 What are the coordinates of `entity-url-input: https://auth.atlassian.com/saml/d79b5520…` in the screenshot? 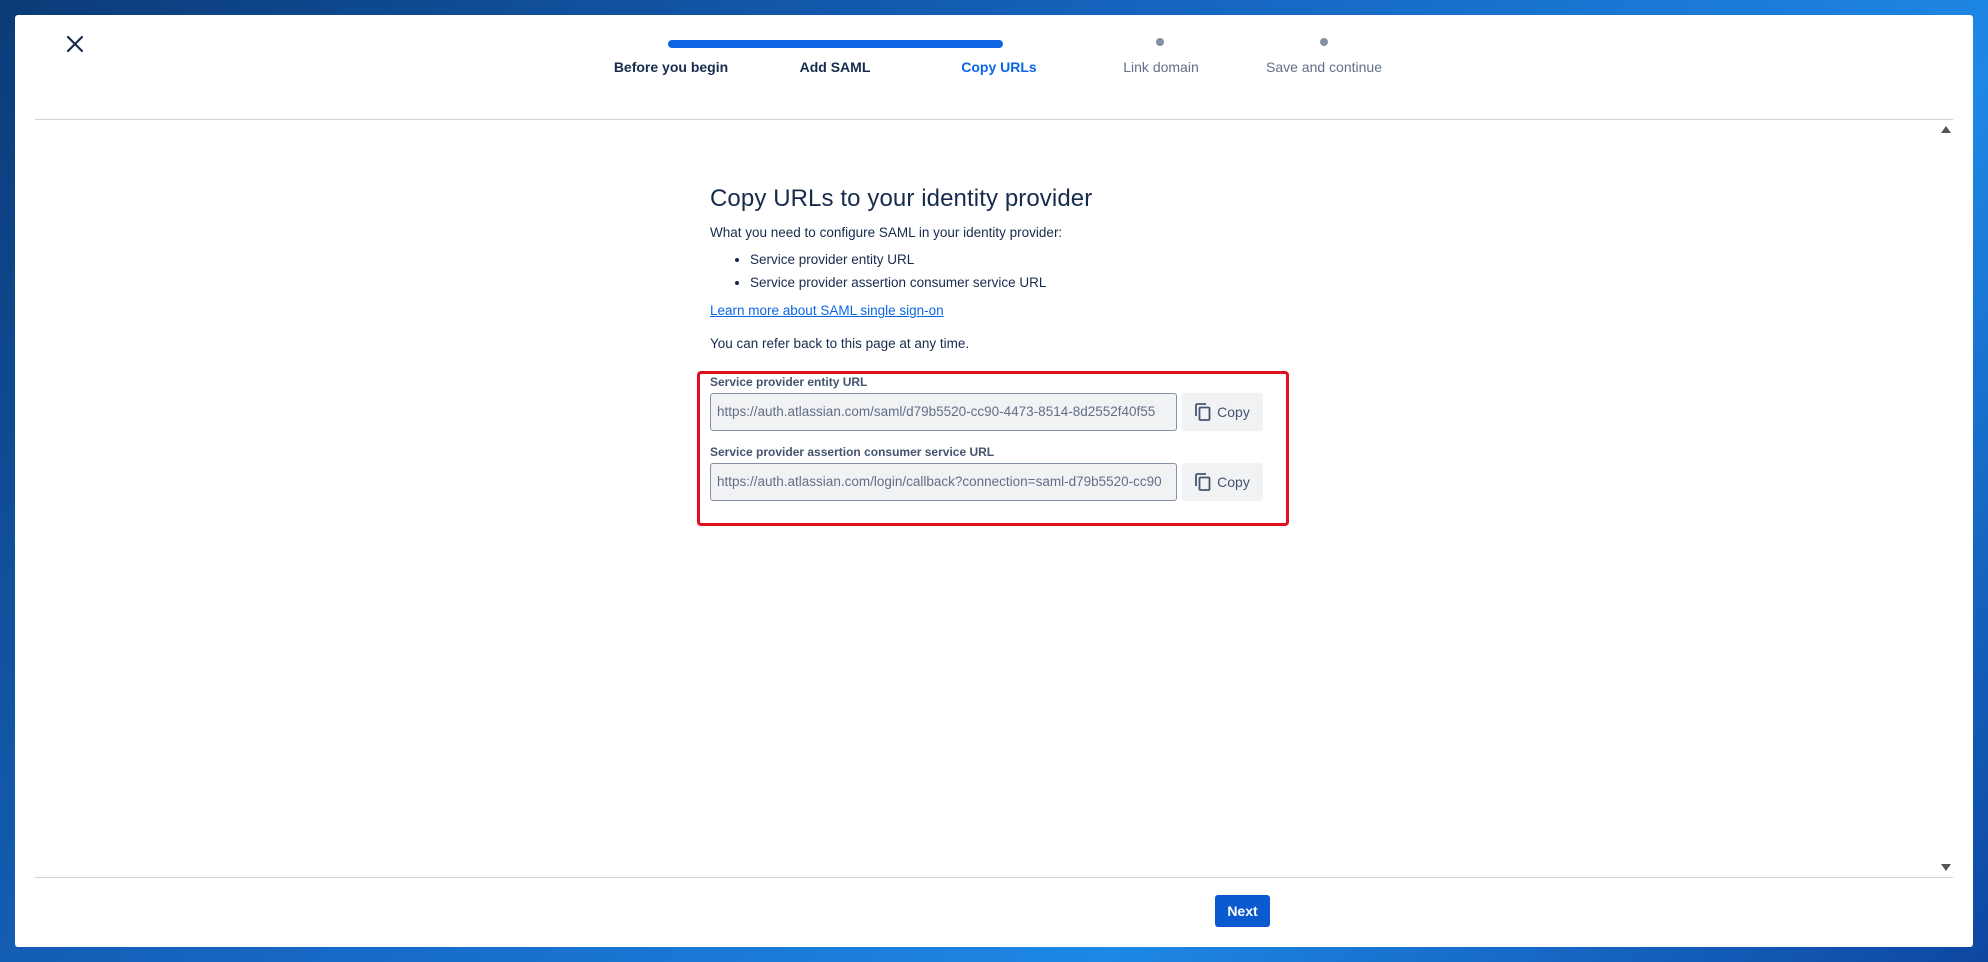 It's located at (943, 412).